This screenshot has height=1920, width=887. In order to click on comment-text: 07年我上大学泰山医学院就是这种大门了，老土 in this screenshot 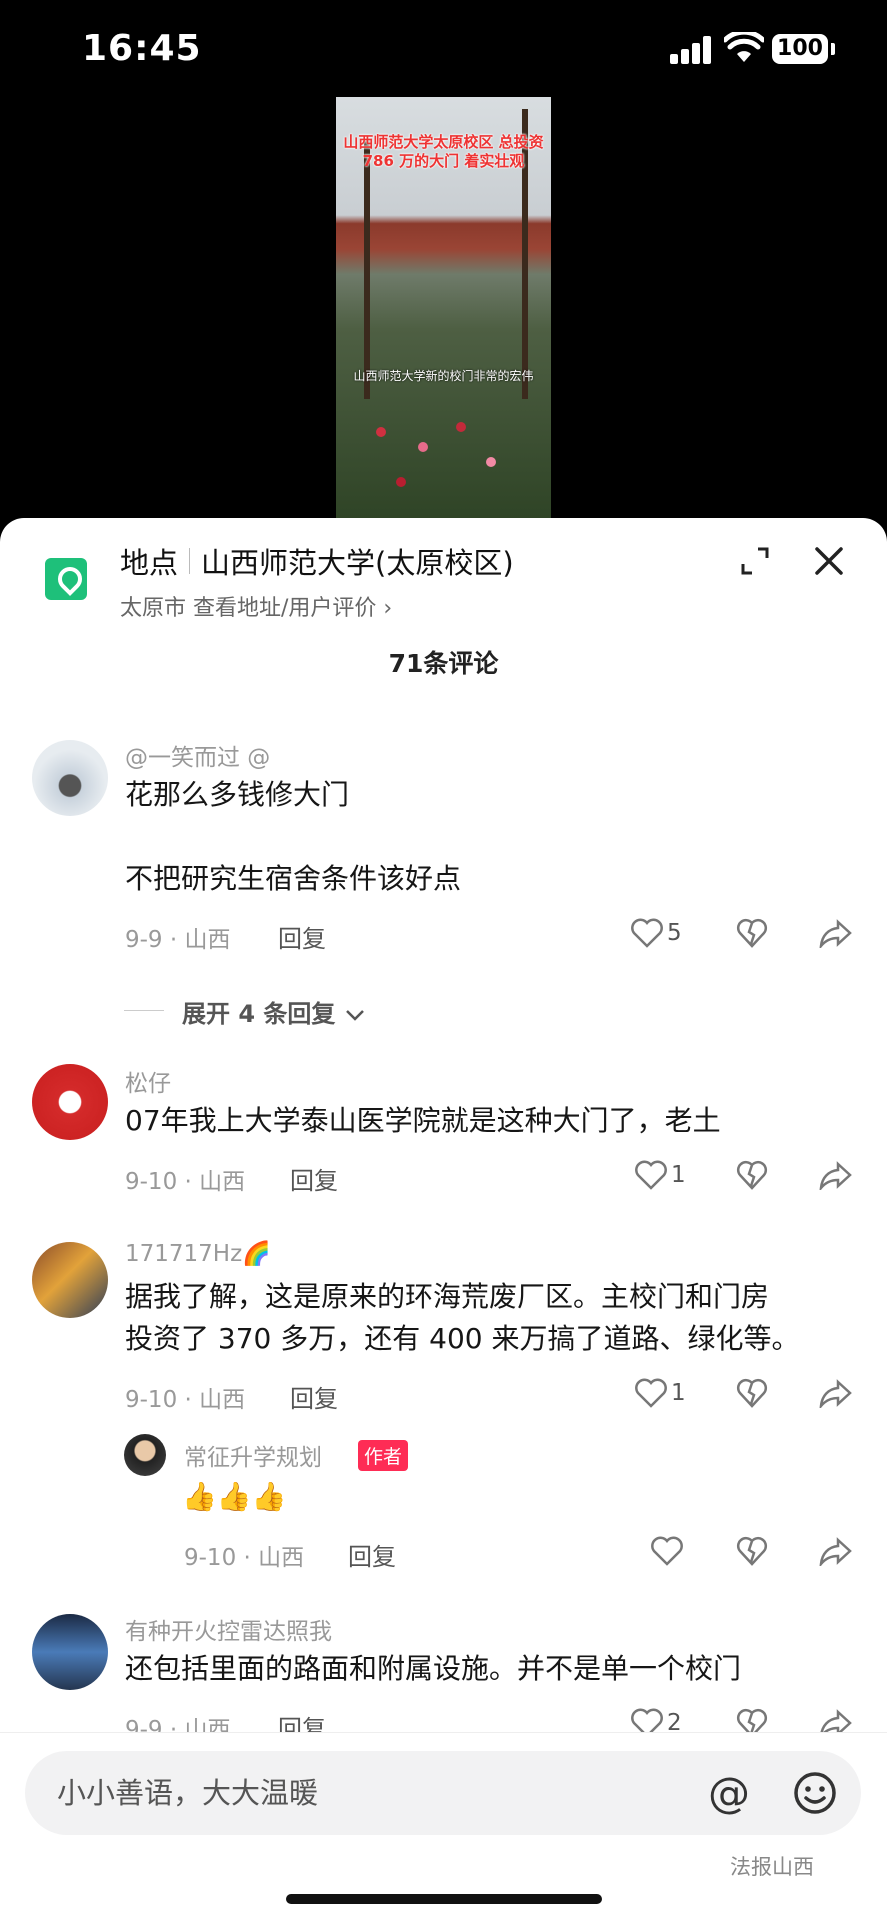, I will do `click(423, 1120)`.